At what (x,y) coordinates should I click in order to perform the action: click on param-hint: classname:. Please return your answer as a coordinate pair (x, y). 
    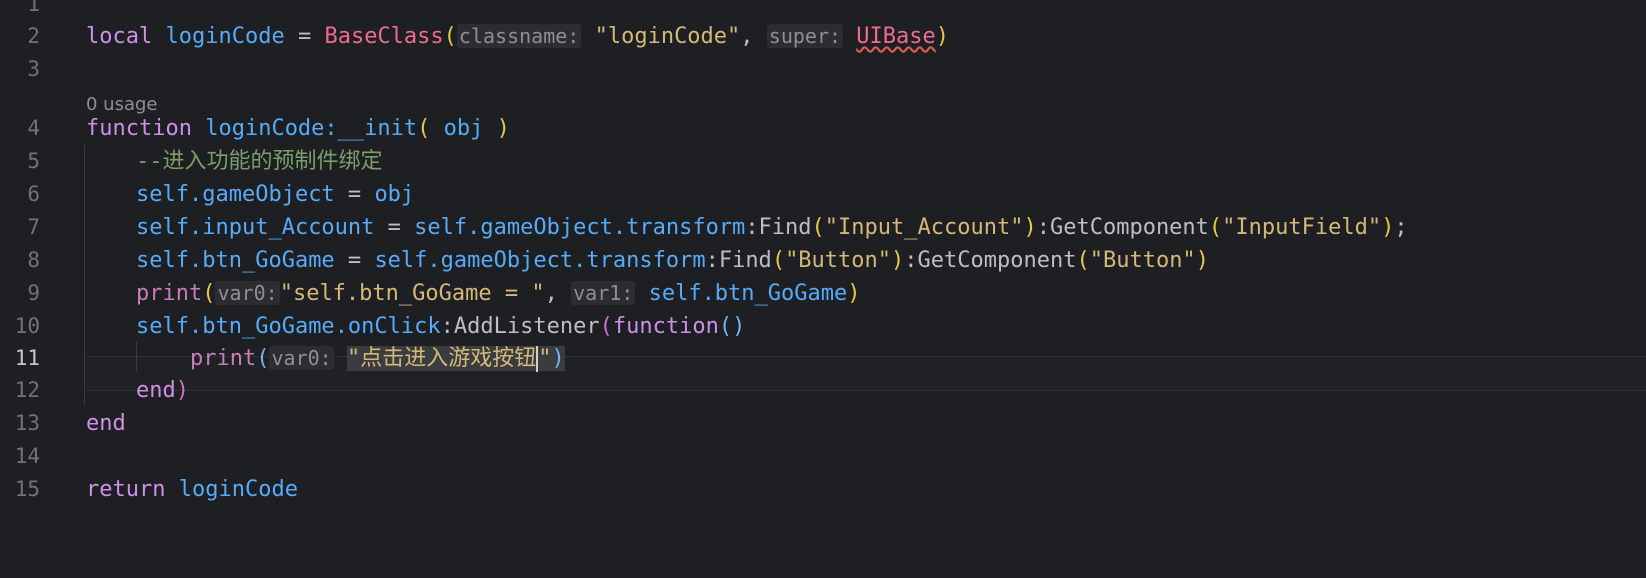
    Looking at the image, I should click on (519, 36).